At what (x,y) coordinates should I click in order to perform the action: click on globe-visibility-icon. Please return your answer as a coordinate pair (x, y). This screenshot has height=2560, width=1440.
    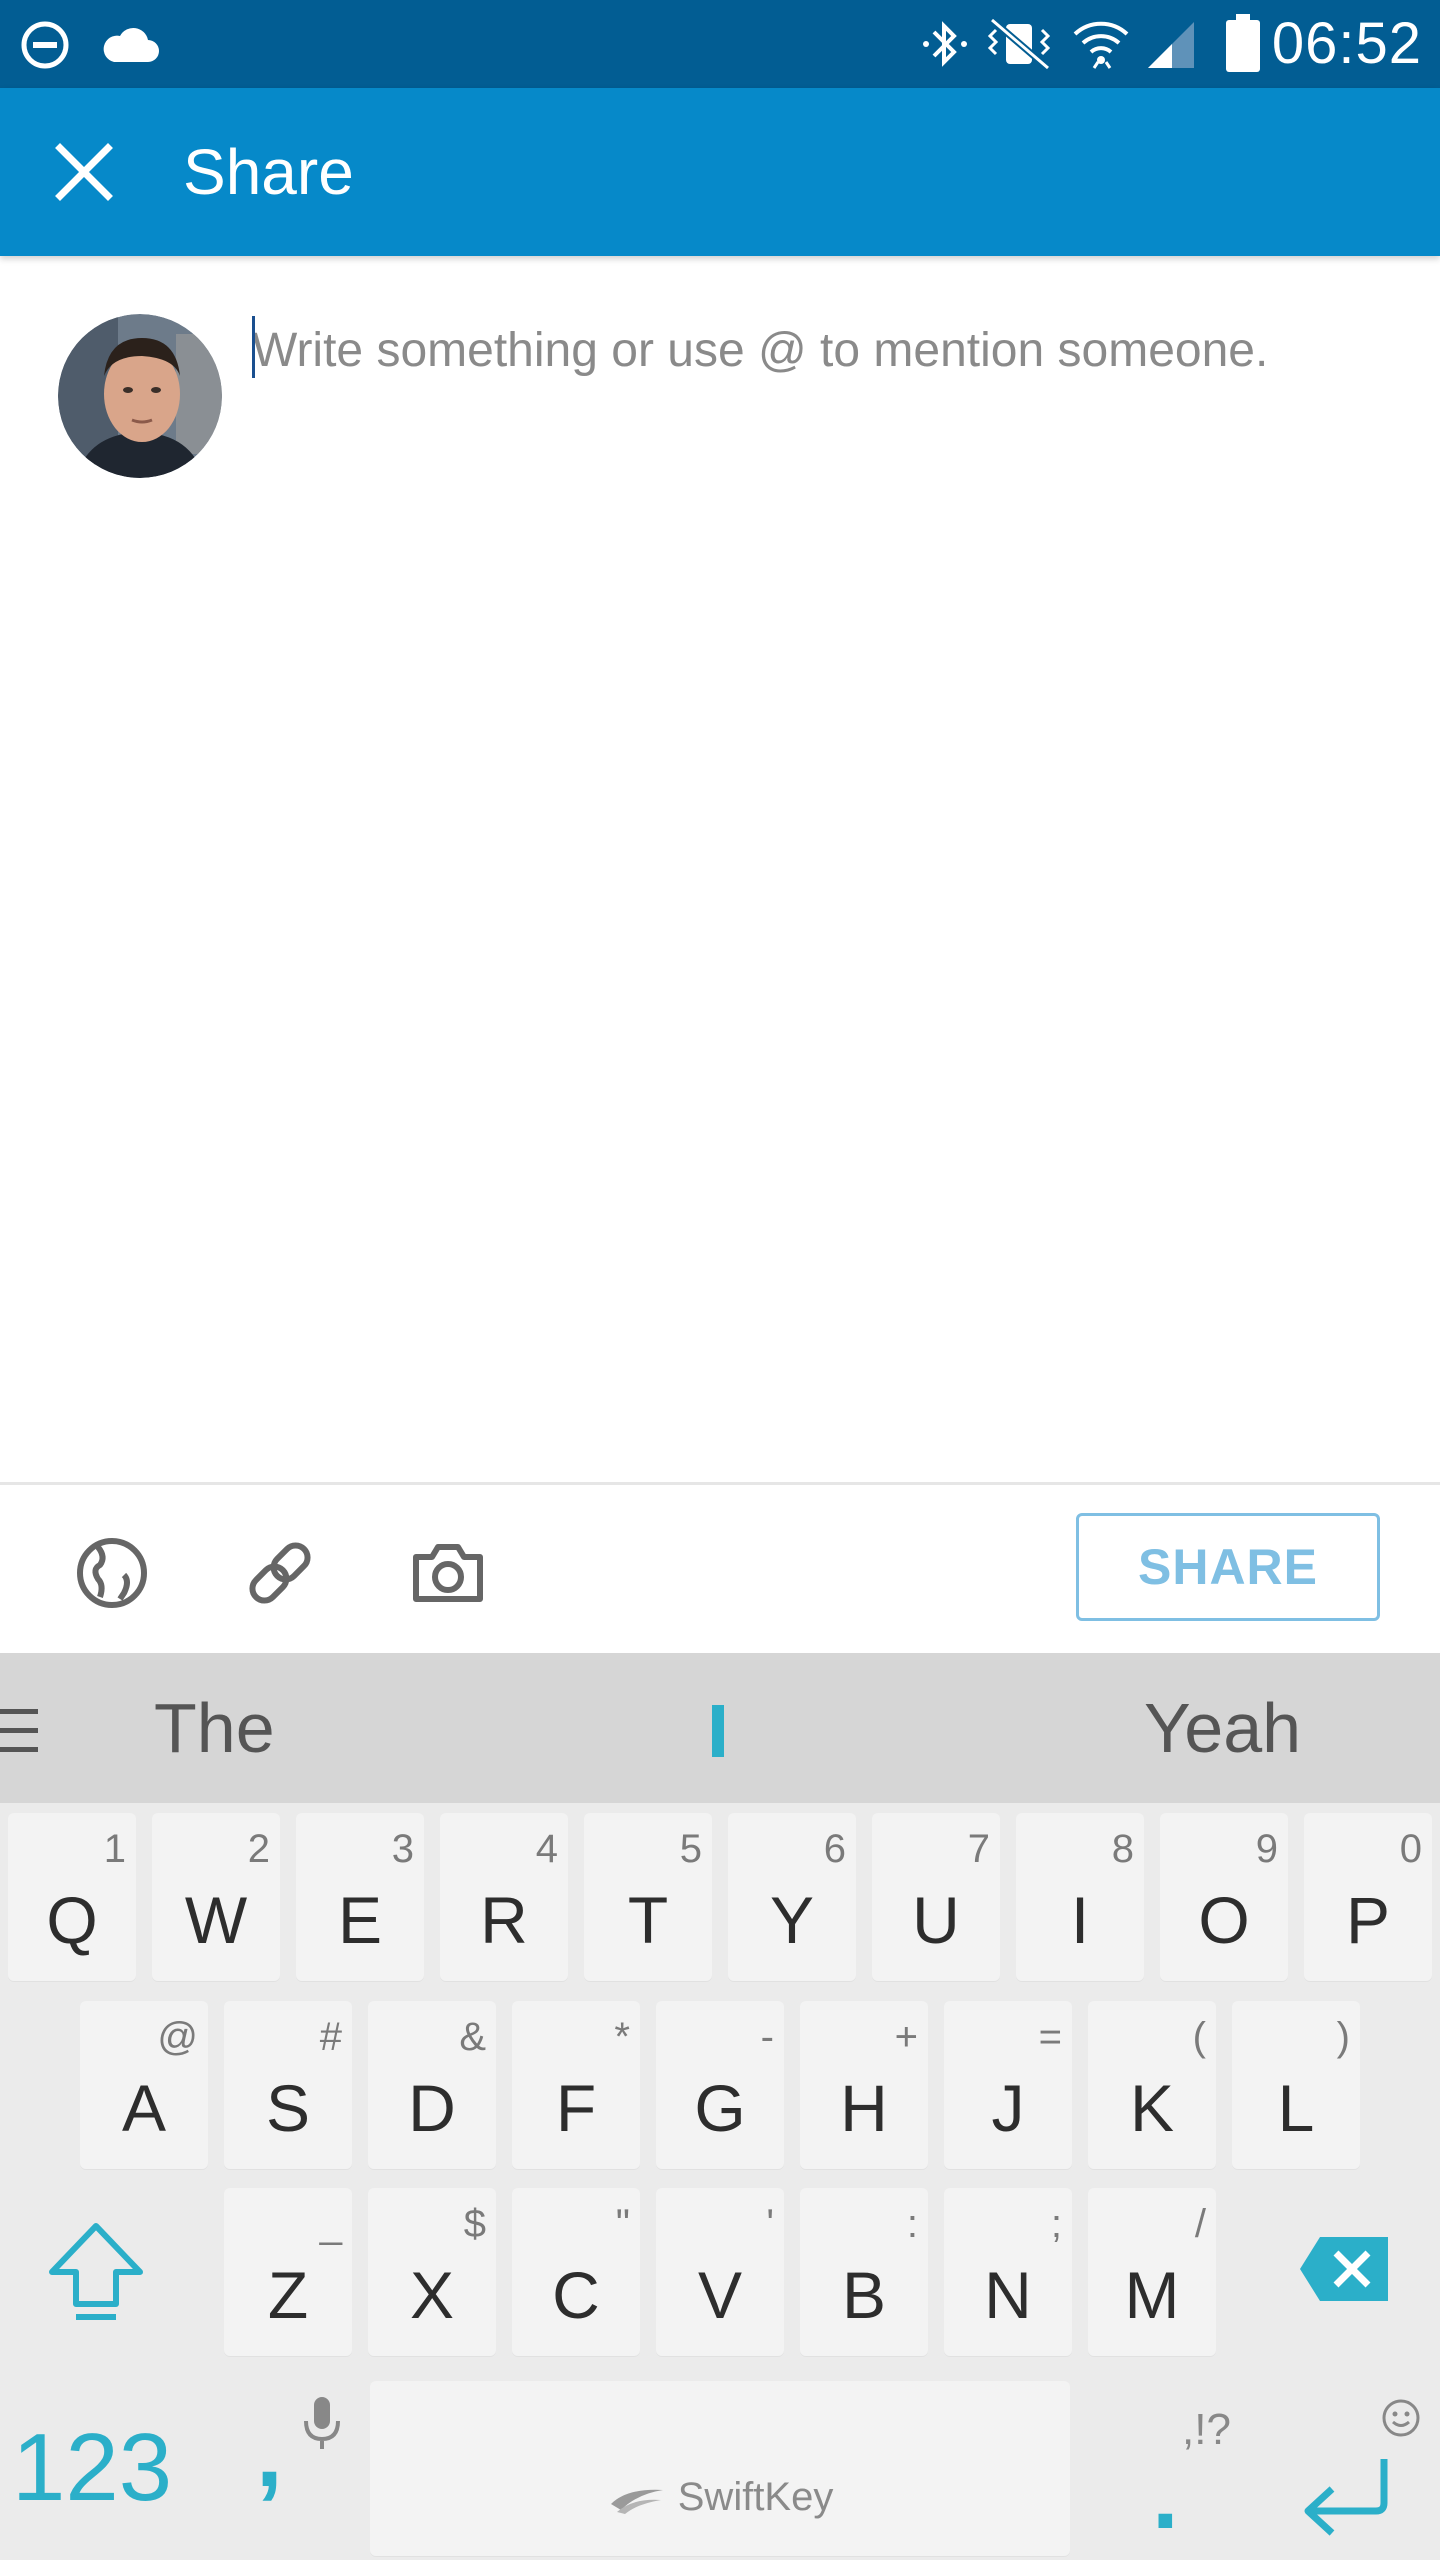
    Looking at the image, I should click on (112, 1573).